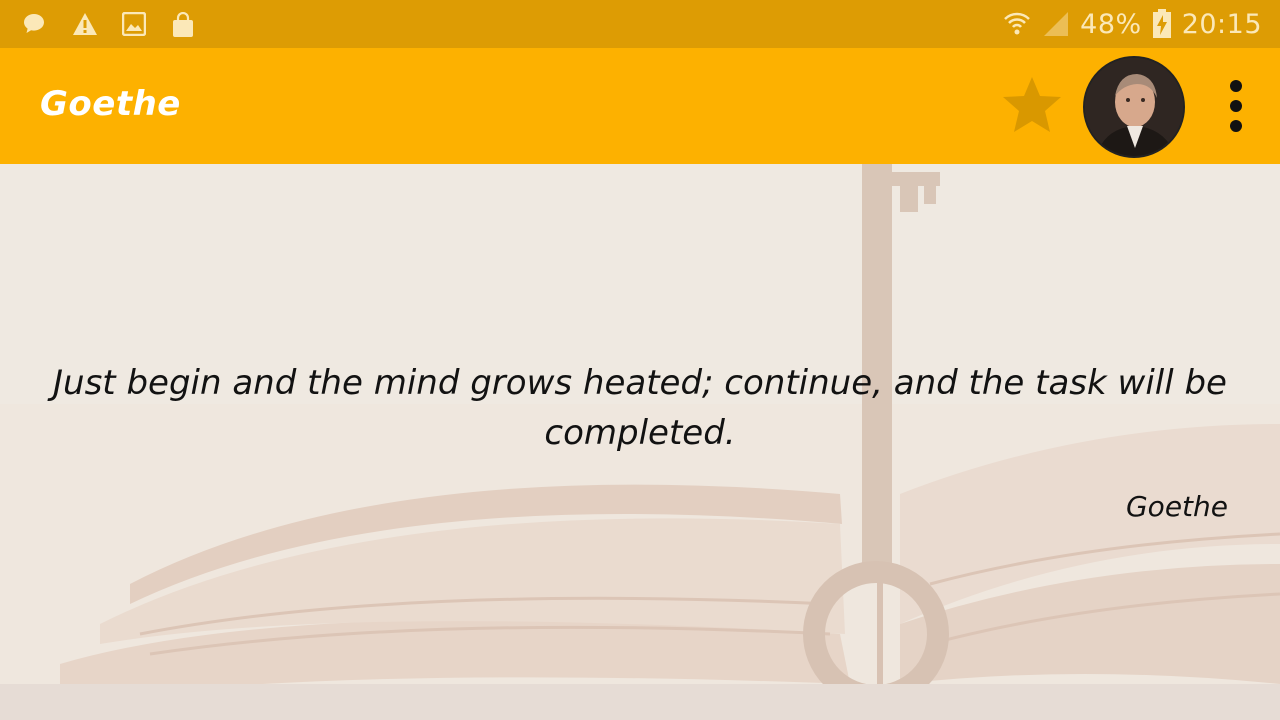  Describe the element at coordinates (1017, 24) in the screenshot. I see `wifi-icon` at that location.